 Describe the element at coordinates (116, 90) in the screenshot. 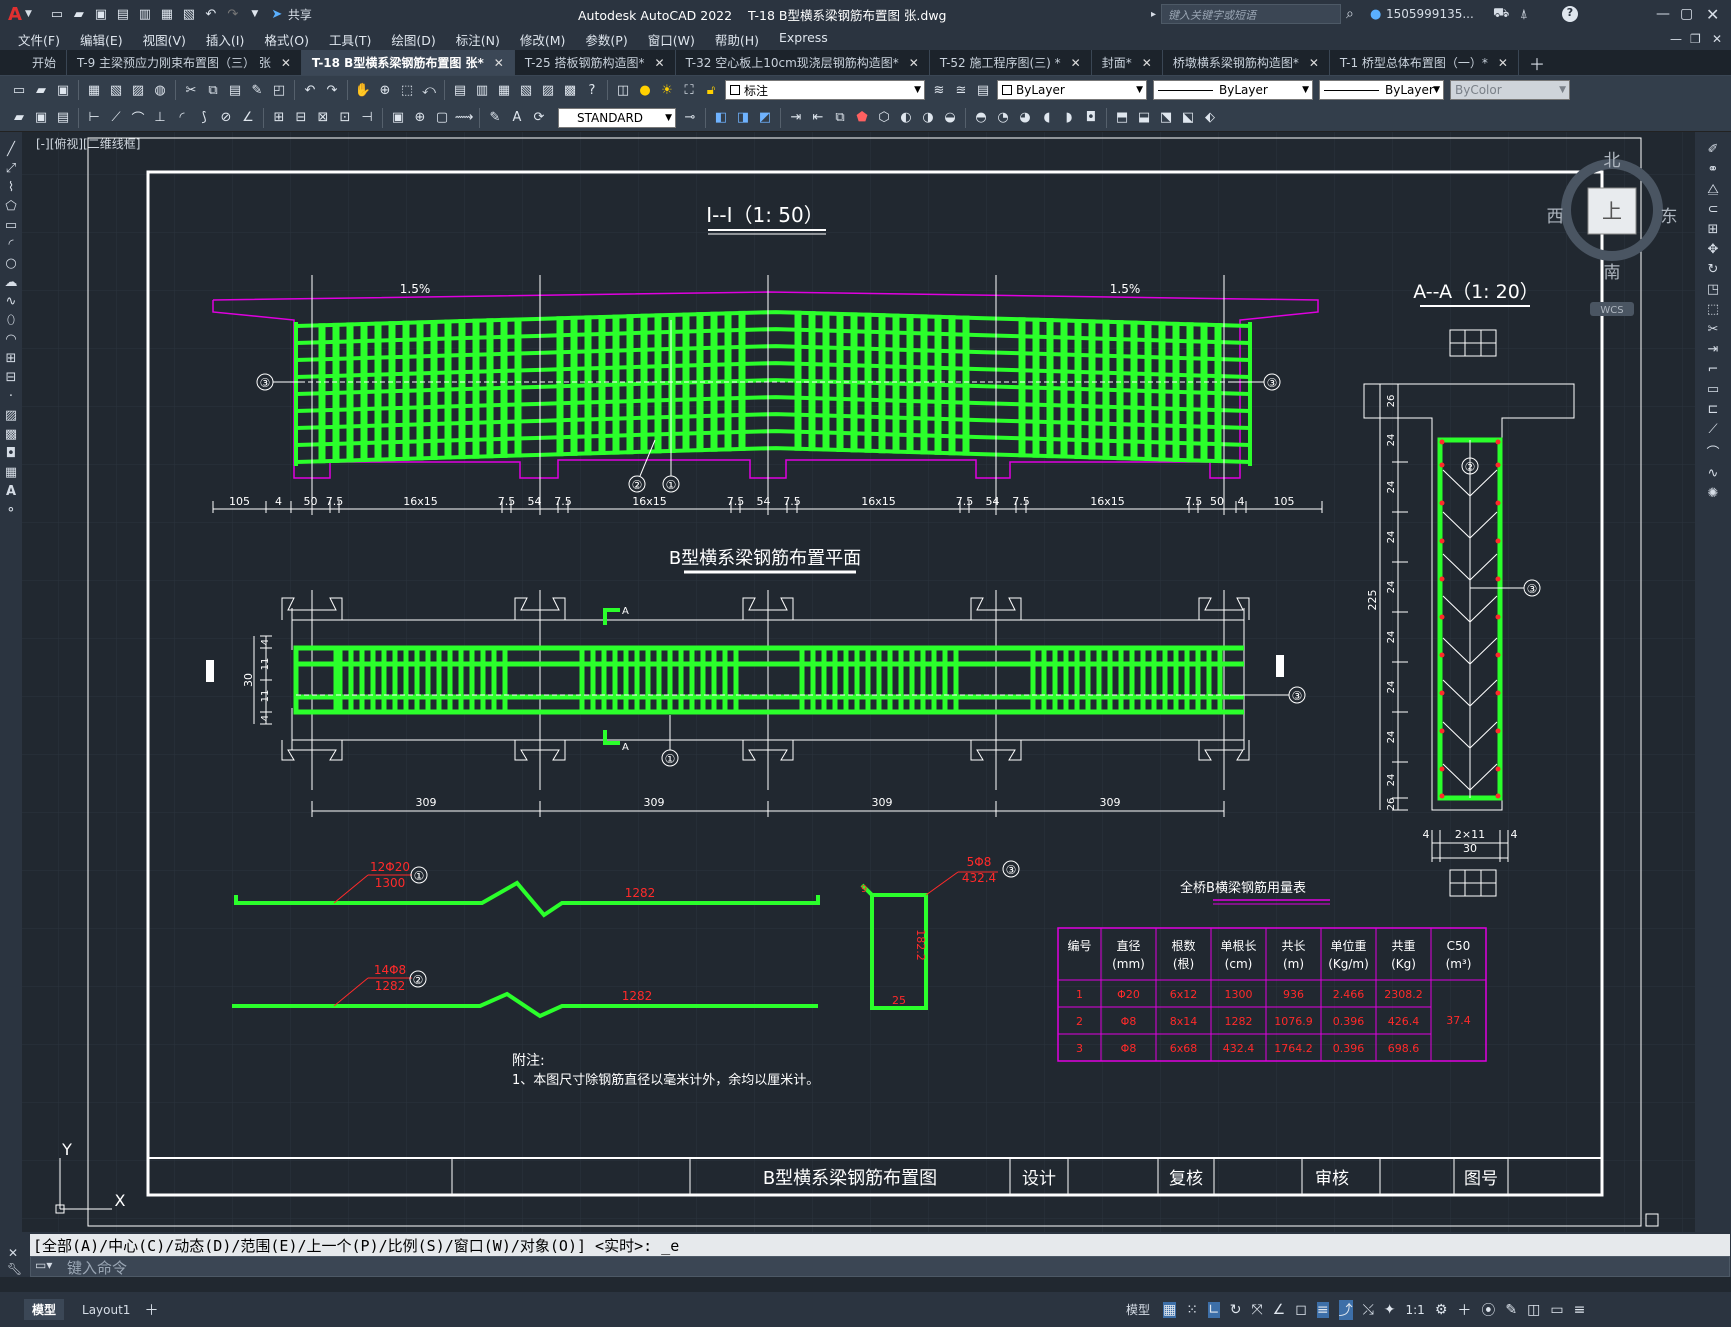

I see `preview-icon: ▧` at that location.